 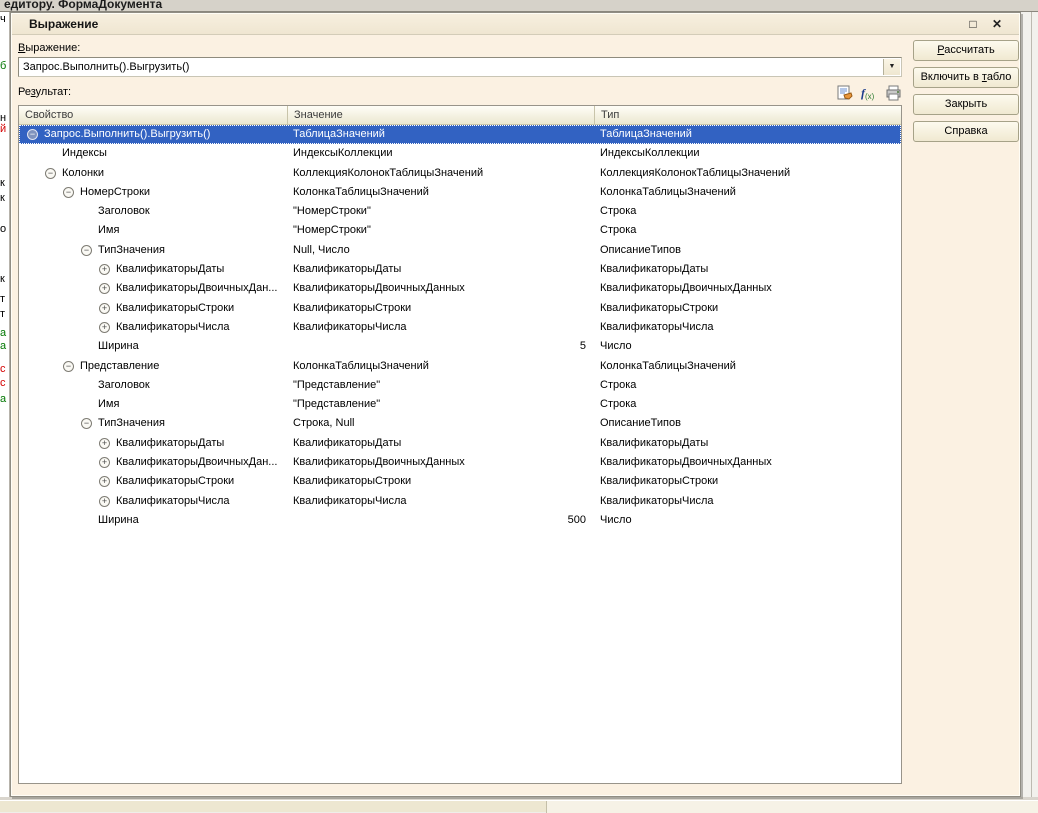 What do you see at coordinates (153, 115) in the screenshot?
I see `column-header-property: Свойство` at bounding box center [153, 115].